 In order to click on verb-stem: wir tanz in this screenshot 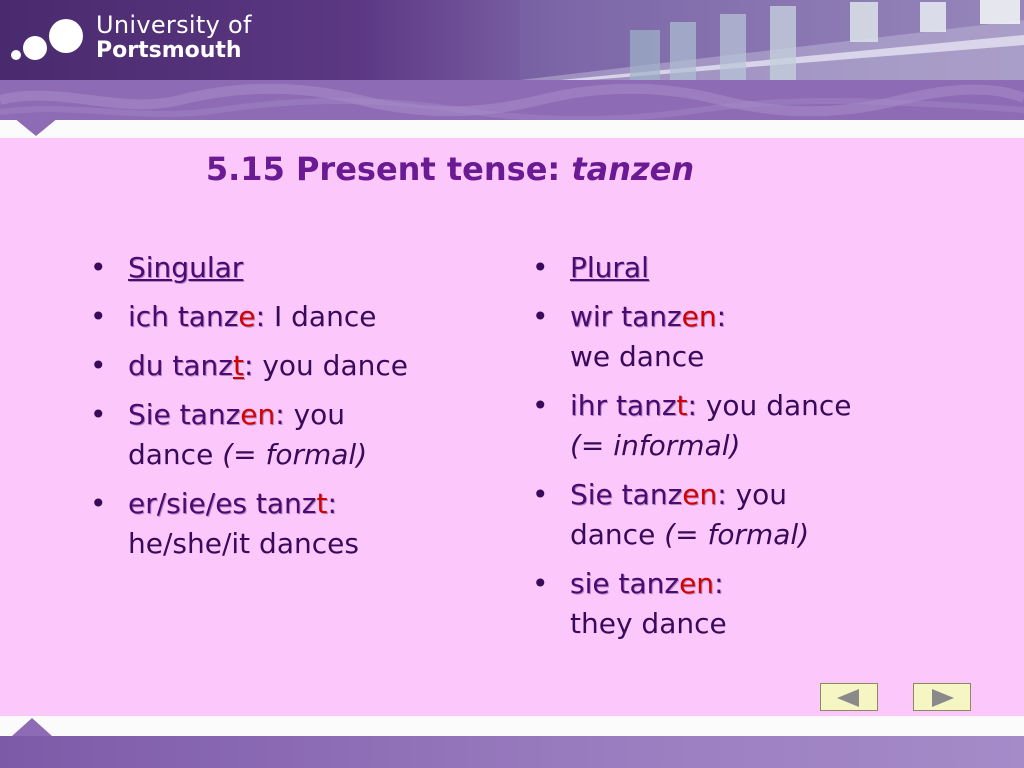, I will do `click(626, 316)`.